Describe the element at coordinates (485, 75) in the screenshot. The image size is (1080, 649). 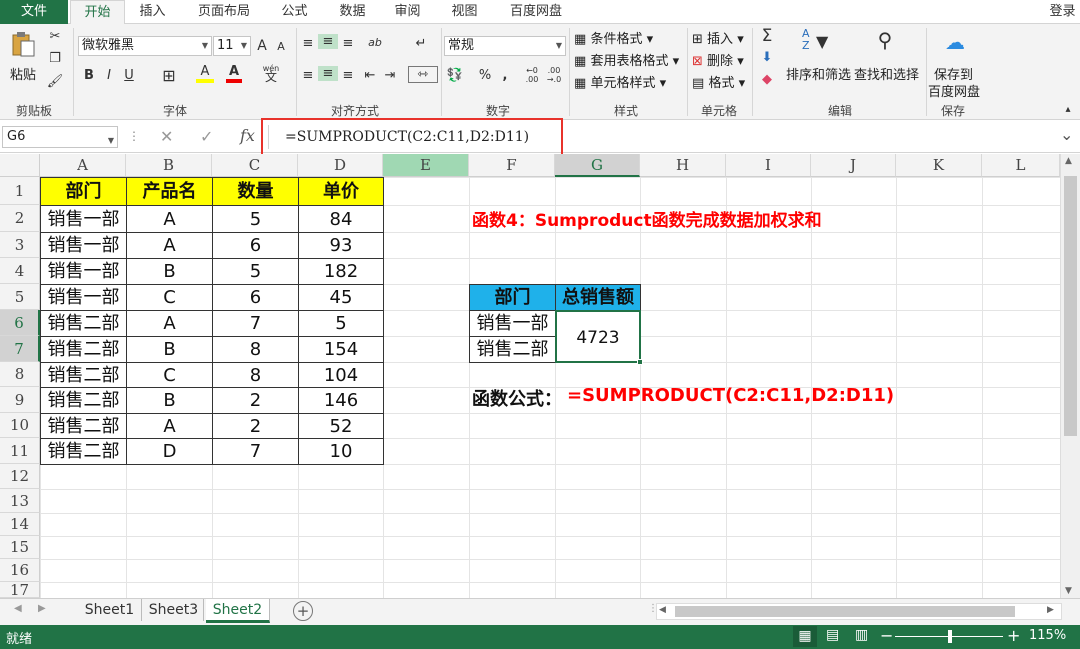
I see `percent-style-button: %` at that location.